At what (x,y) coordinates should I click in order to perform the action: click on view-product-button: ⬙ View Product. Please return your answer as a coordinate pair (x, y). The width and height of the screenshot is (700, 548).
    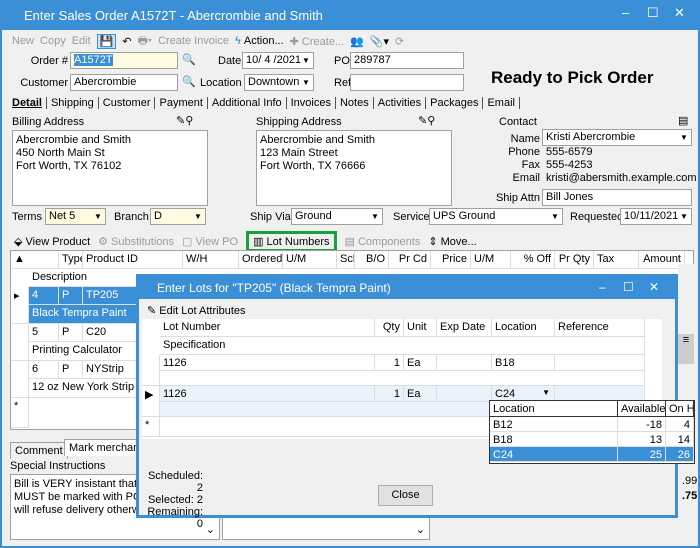
    Looking at the image, I should click on (52, 241).